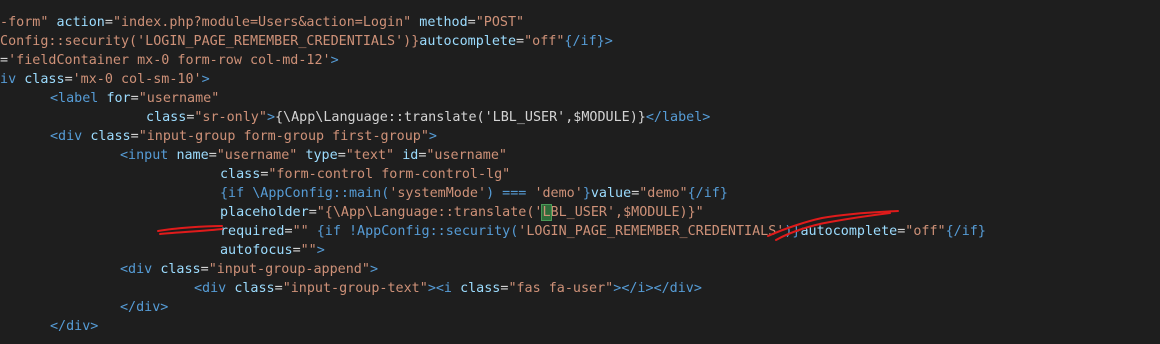  I want to click on code-token: for, so click(118, 98).